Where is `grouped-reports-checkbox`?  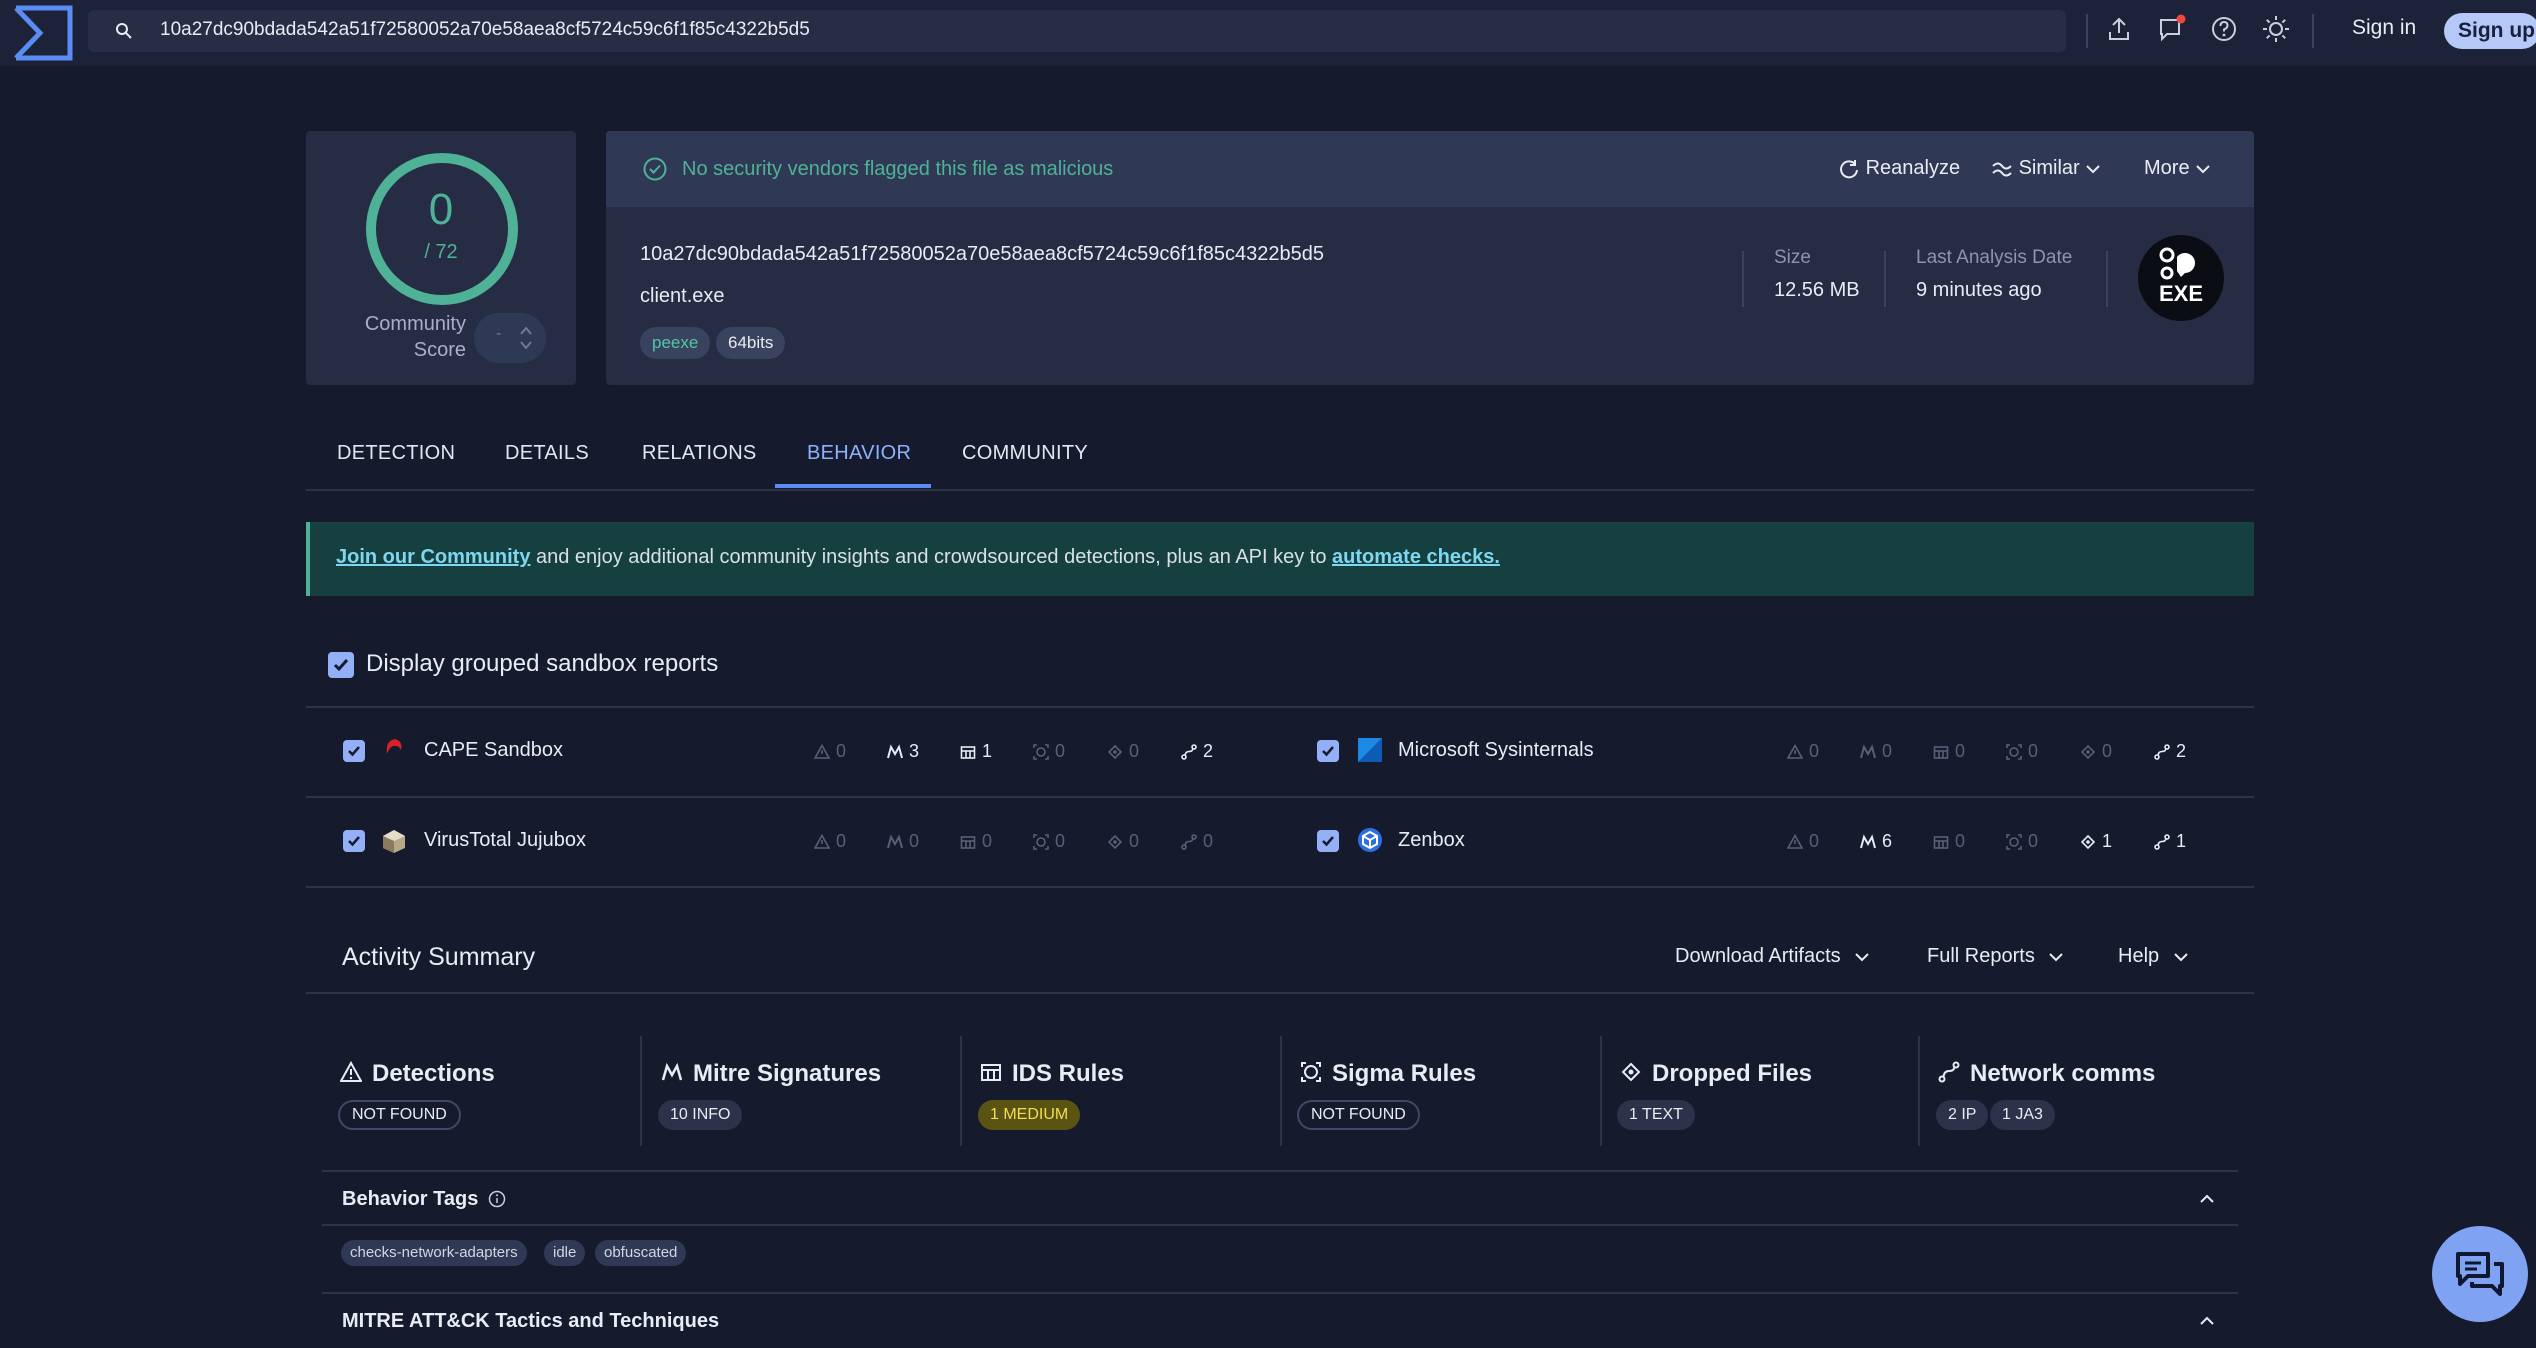
grouped-reports-checkbox is located at coordinates (341, 665).